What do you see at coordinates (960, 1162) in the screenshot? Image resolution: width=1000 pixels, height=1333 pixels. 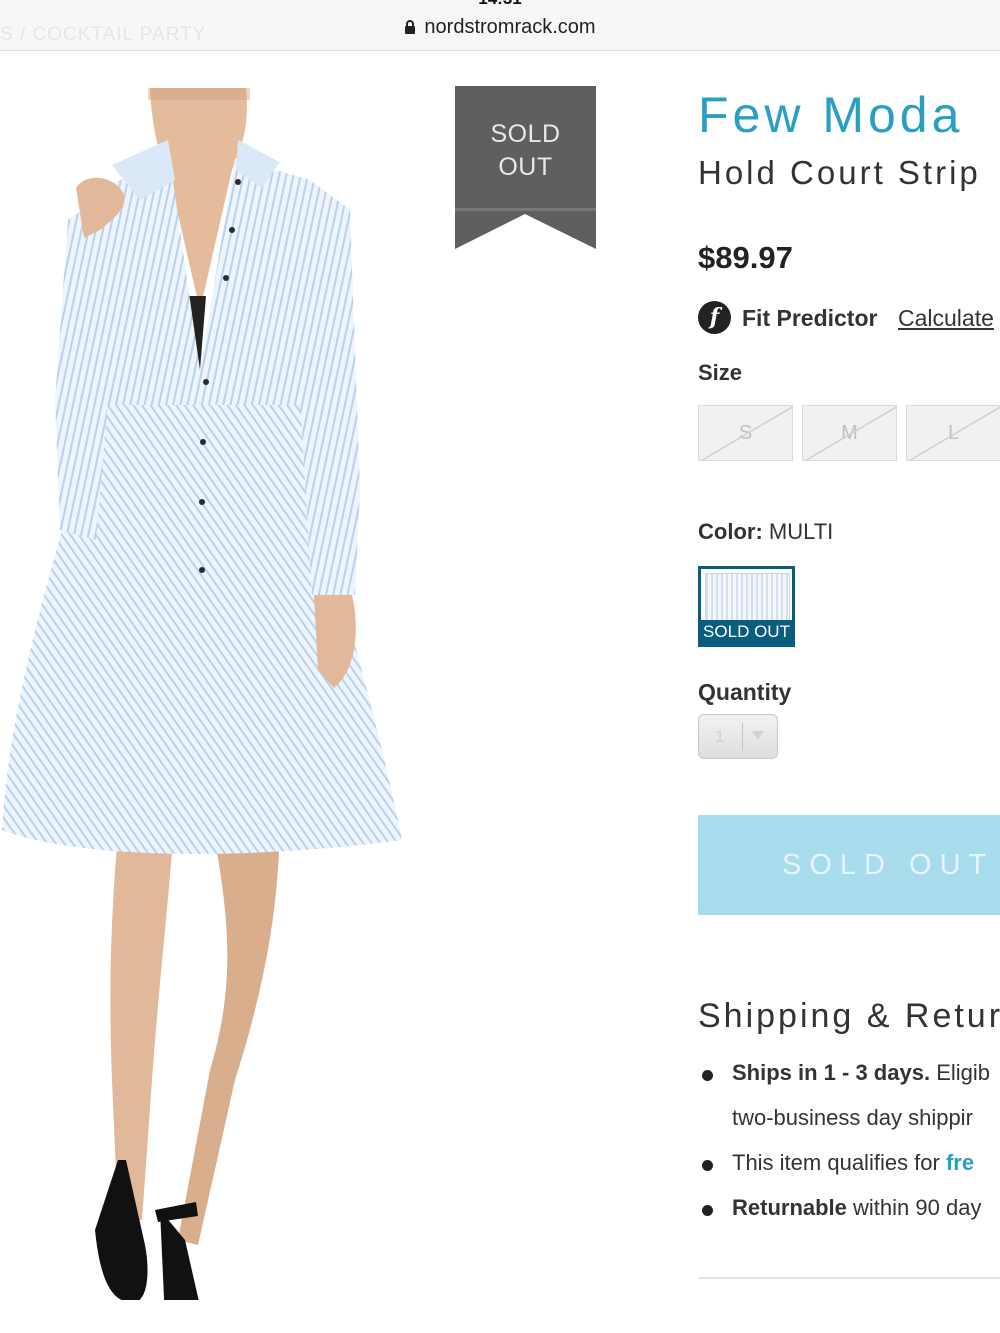 I see `free-shipping-link: fre` at bounding box center [960, 1162].